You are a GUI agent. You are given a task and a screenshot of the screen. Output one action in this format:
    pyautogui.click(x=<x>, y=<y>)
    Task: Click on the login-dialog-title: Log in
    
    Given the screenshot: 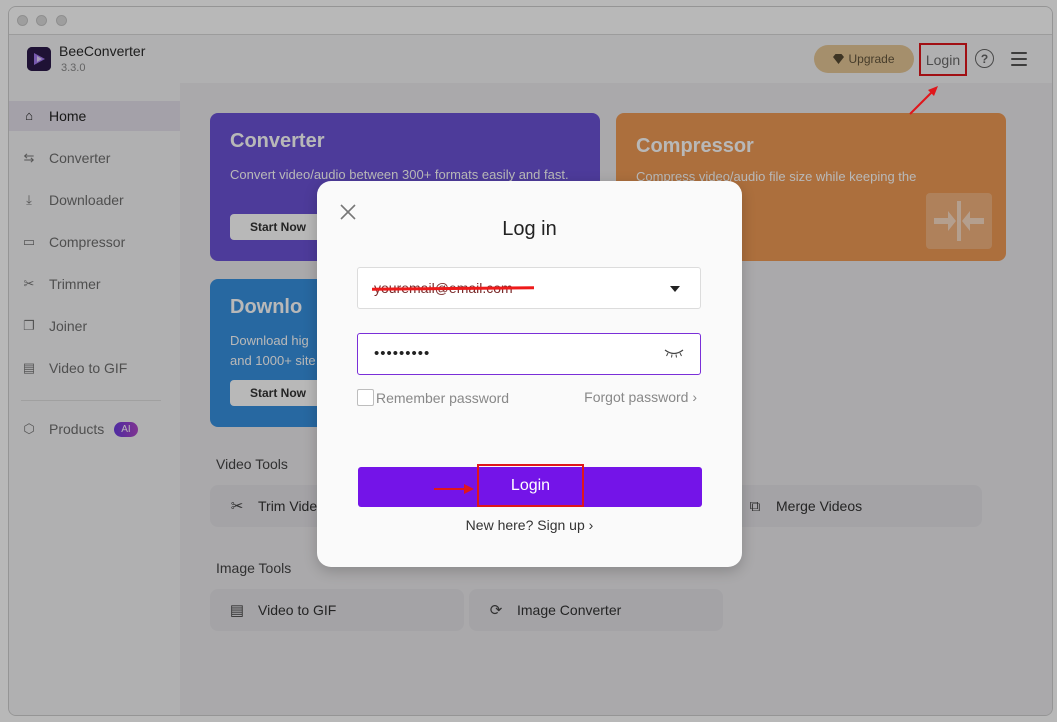 What is the action you would take?
    pyautogui.click(x=529, y=229)
    